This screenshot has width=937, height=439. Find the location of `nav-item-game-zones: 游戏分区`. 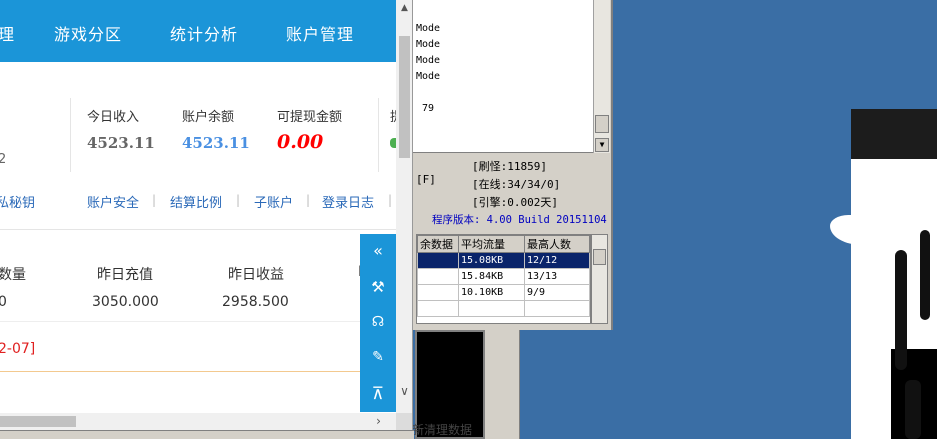

nav-item-game-zones: 游戏分区 is located at coordinates (88, 33).